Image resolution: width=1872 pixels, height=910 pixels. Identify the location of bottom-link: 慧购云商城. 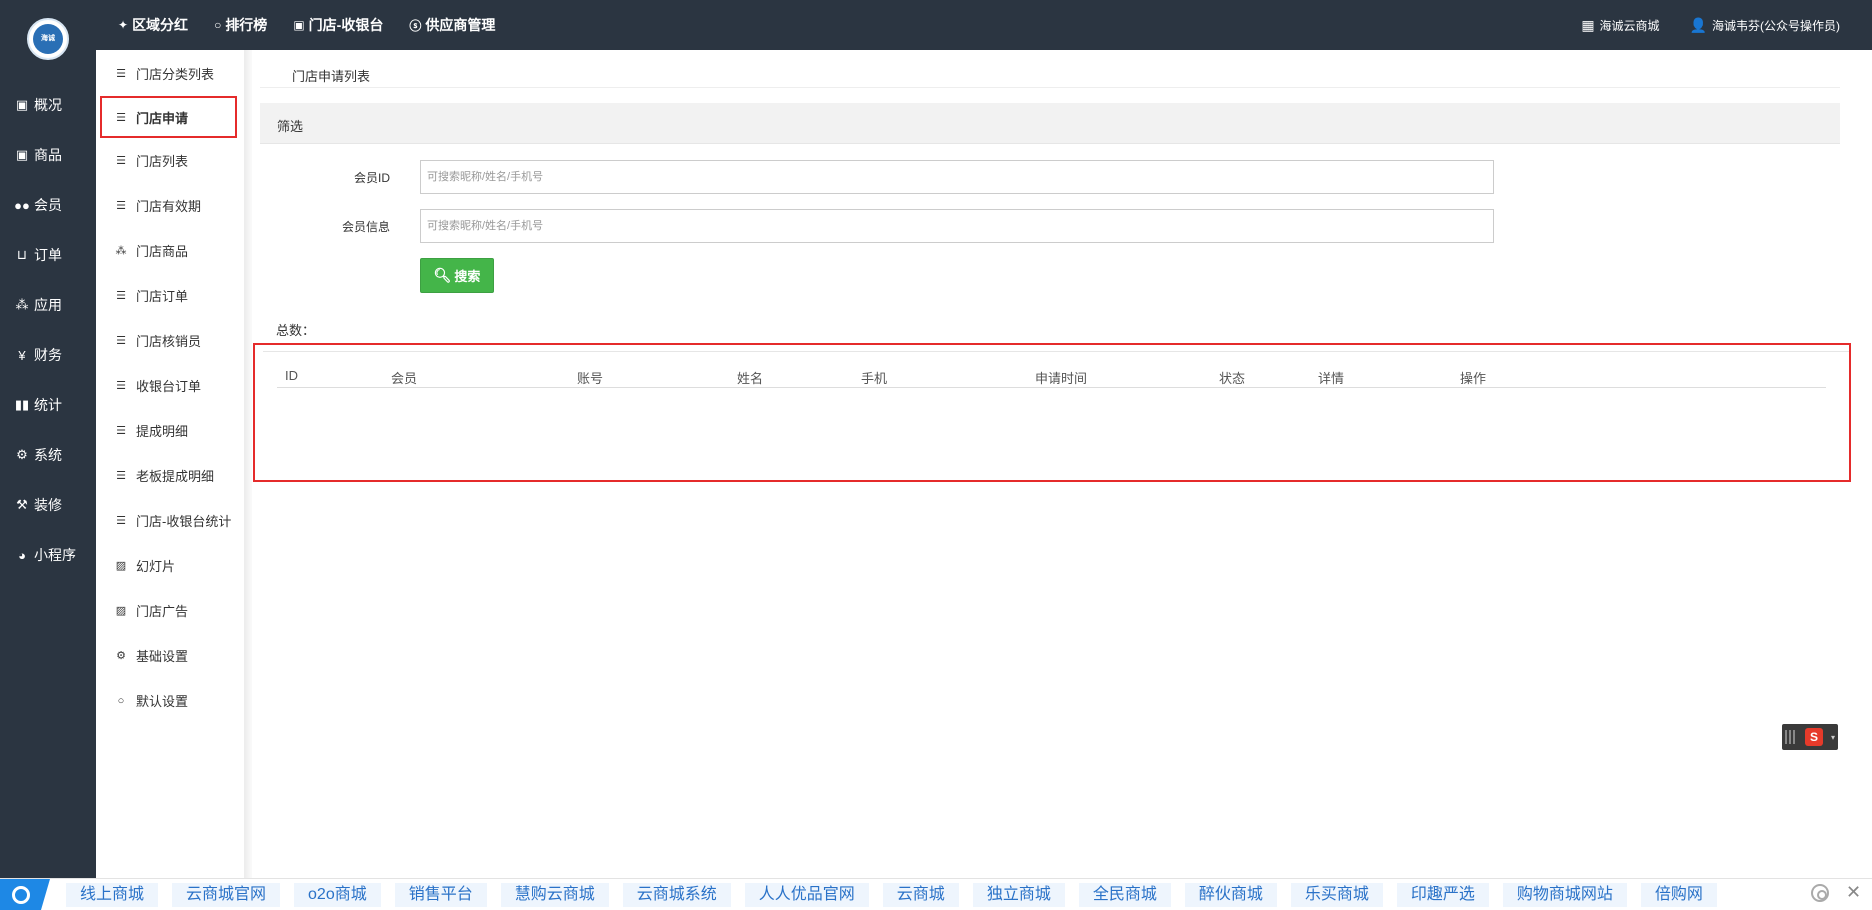
(554, 895).